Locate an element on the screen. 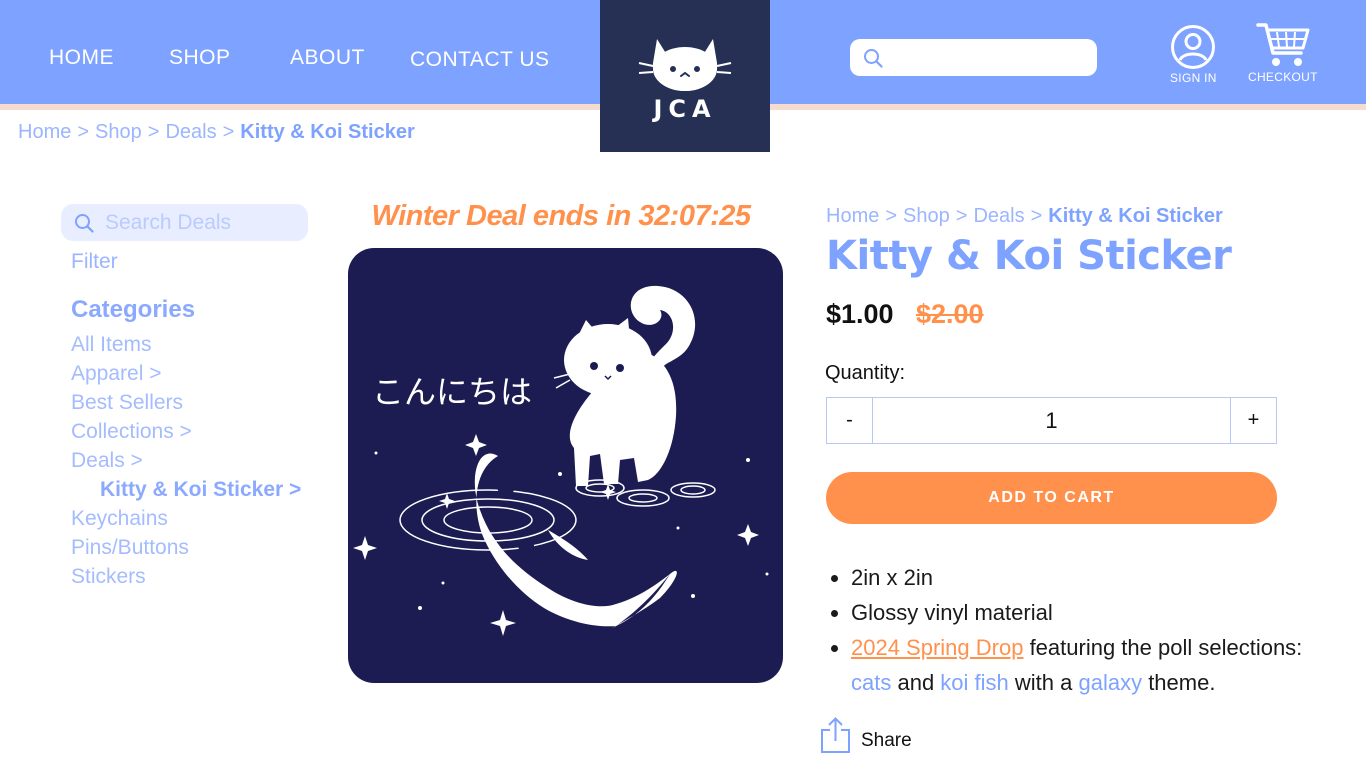 This screenshot has height=768, width=1366. sign-in-button: SIGN IN is located at coordinates (1193, 54).